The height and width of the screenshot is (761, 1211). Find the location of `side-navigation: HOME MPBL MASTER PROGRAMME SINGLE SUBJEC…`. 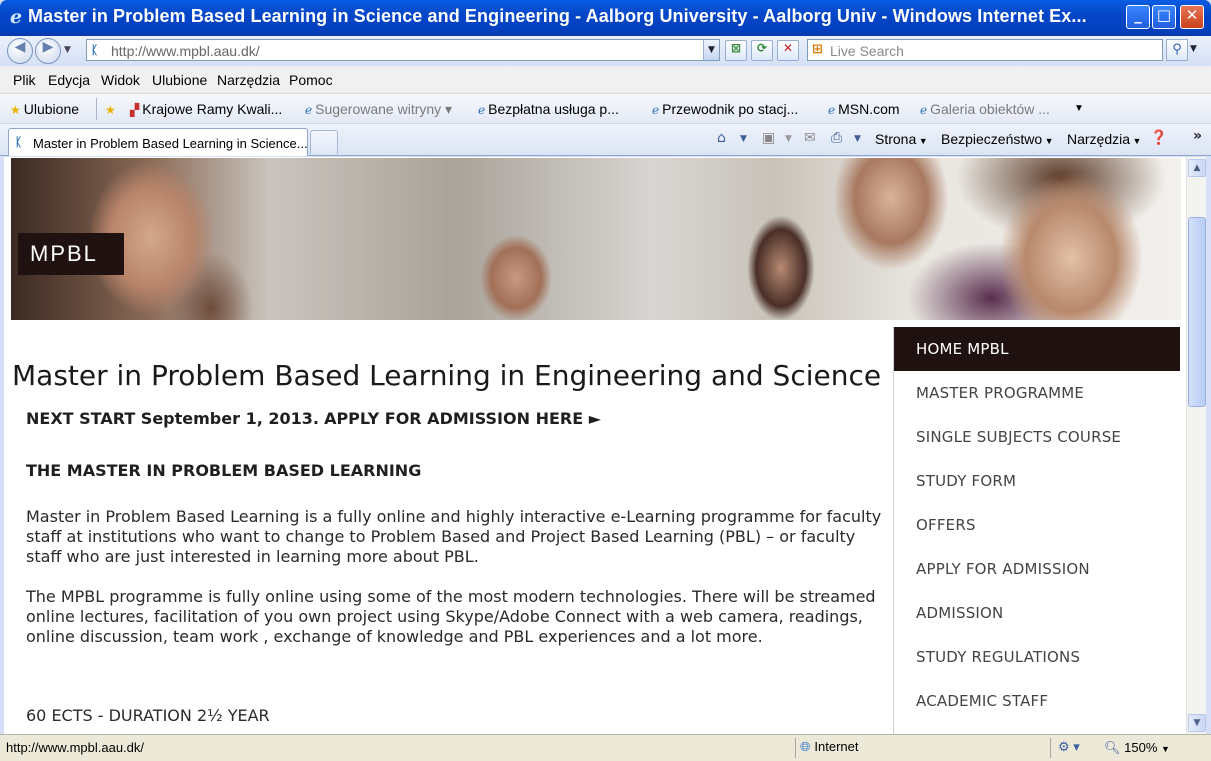

side-navigation: HOME MPBL MASTER PROGRAMME SINGLE SUBJEC… is located at coordinates (1036, 530).